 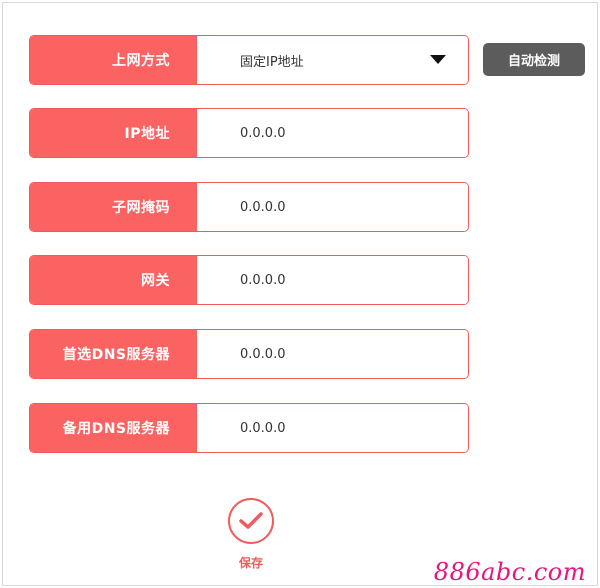 I want to click on connection-type-row: 上网方式 固定IP地址, so click(x=249, y=60).